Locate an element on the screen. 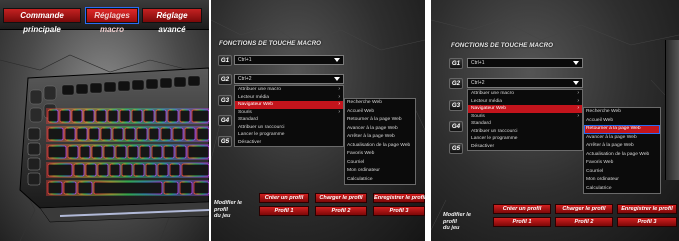 The width and height of the screenshot is (679, 241). tab-advanced-settings: Réglage avancé is located at coordinates (172, 21).